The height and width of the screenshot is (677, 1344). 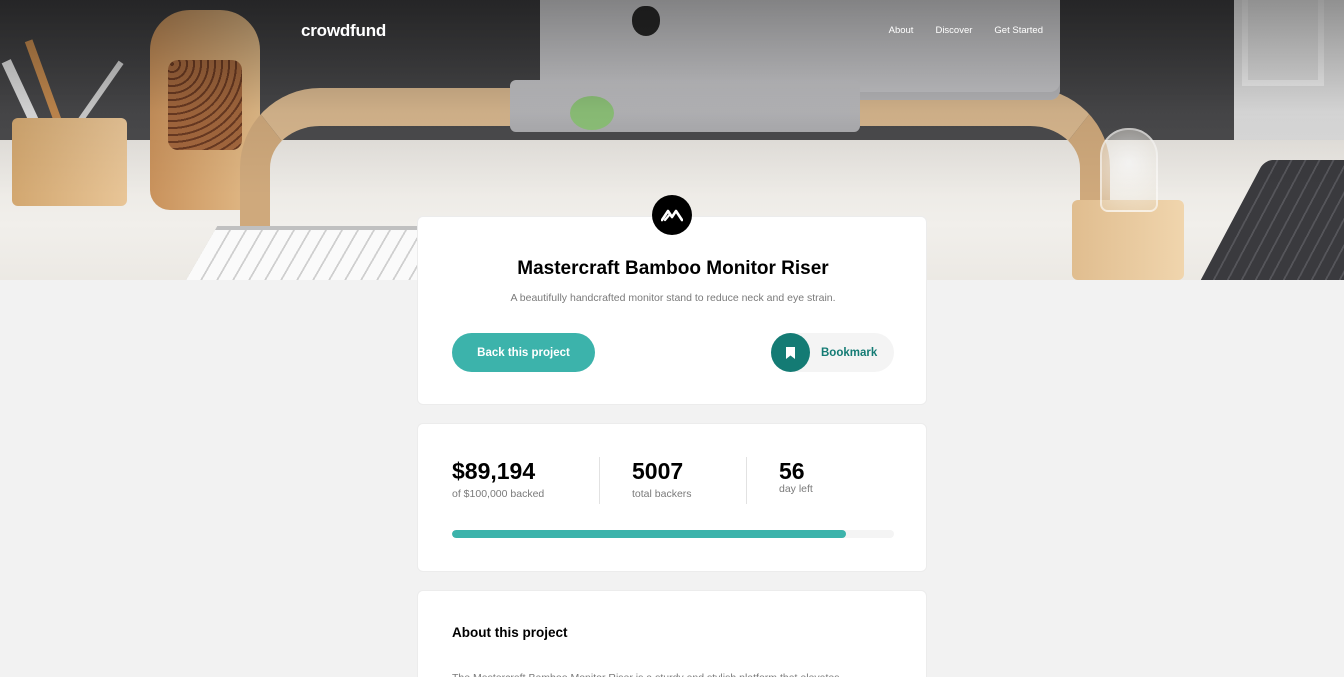 I want to click on project-title: Mastercraft Bamboo Monitor Riser, so click(x=673, y=268).